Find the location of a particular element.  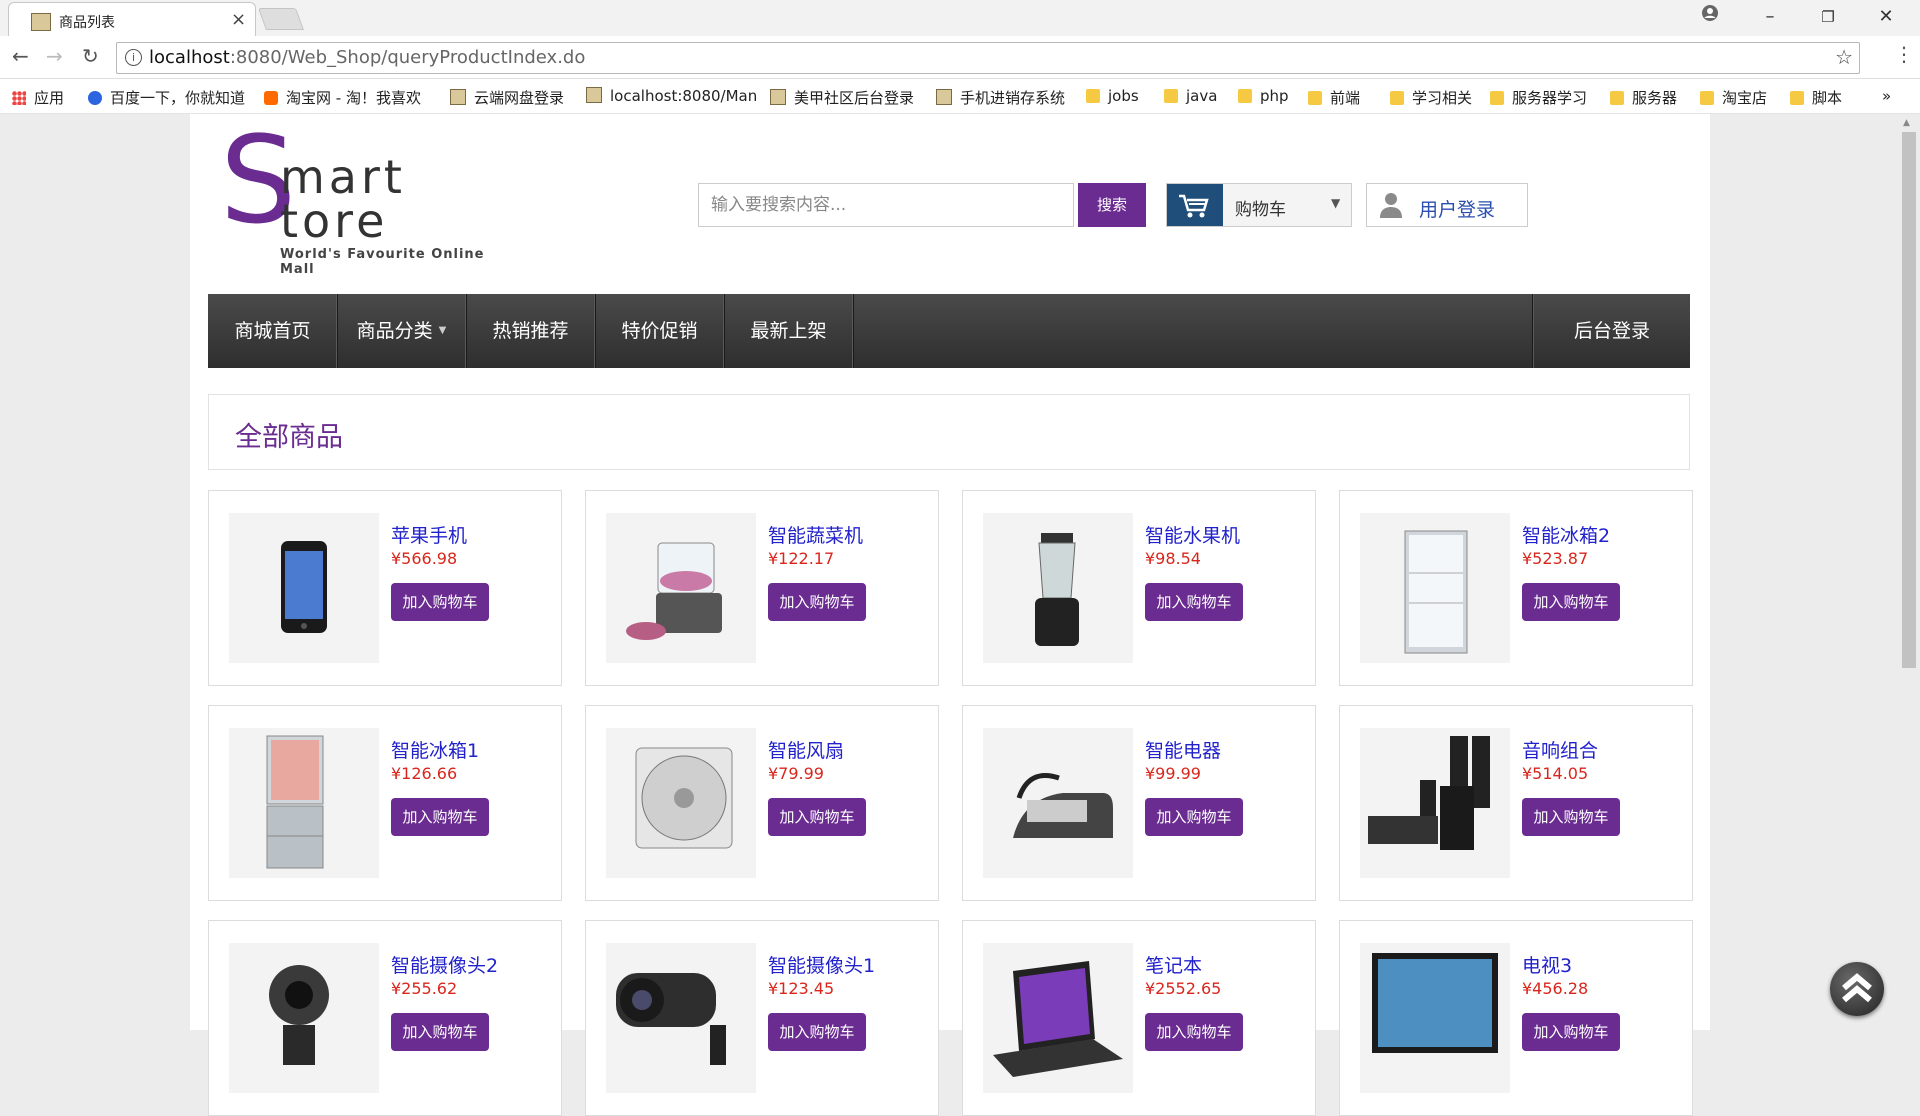

product-price: ¥123.45 is located at coordinates (801, 988).